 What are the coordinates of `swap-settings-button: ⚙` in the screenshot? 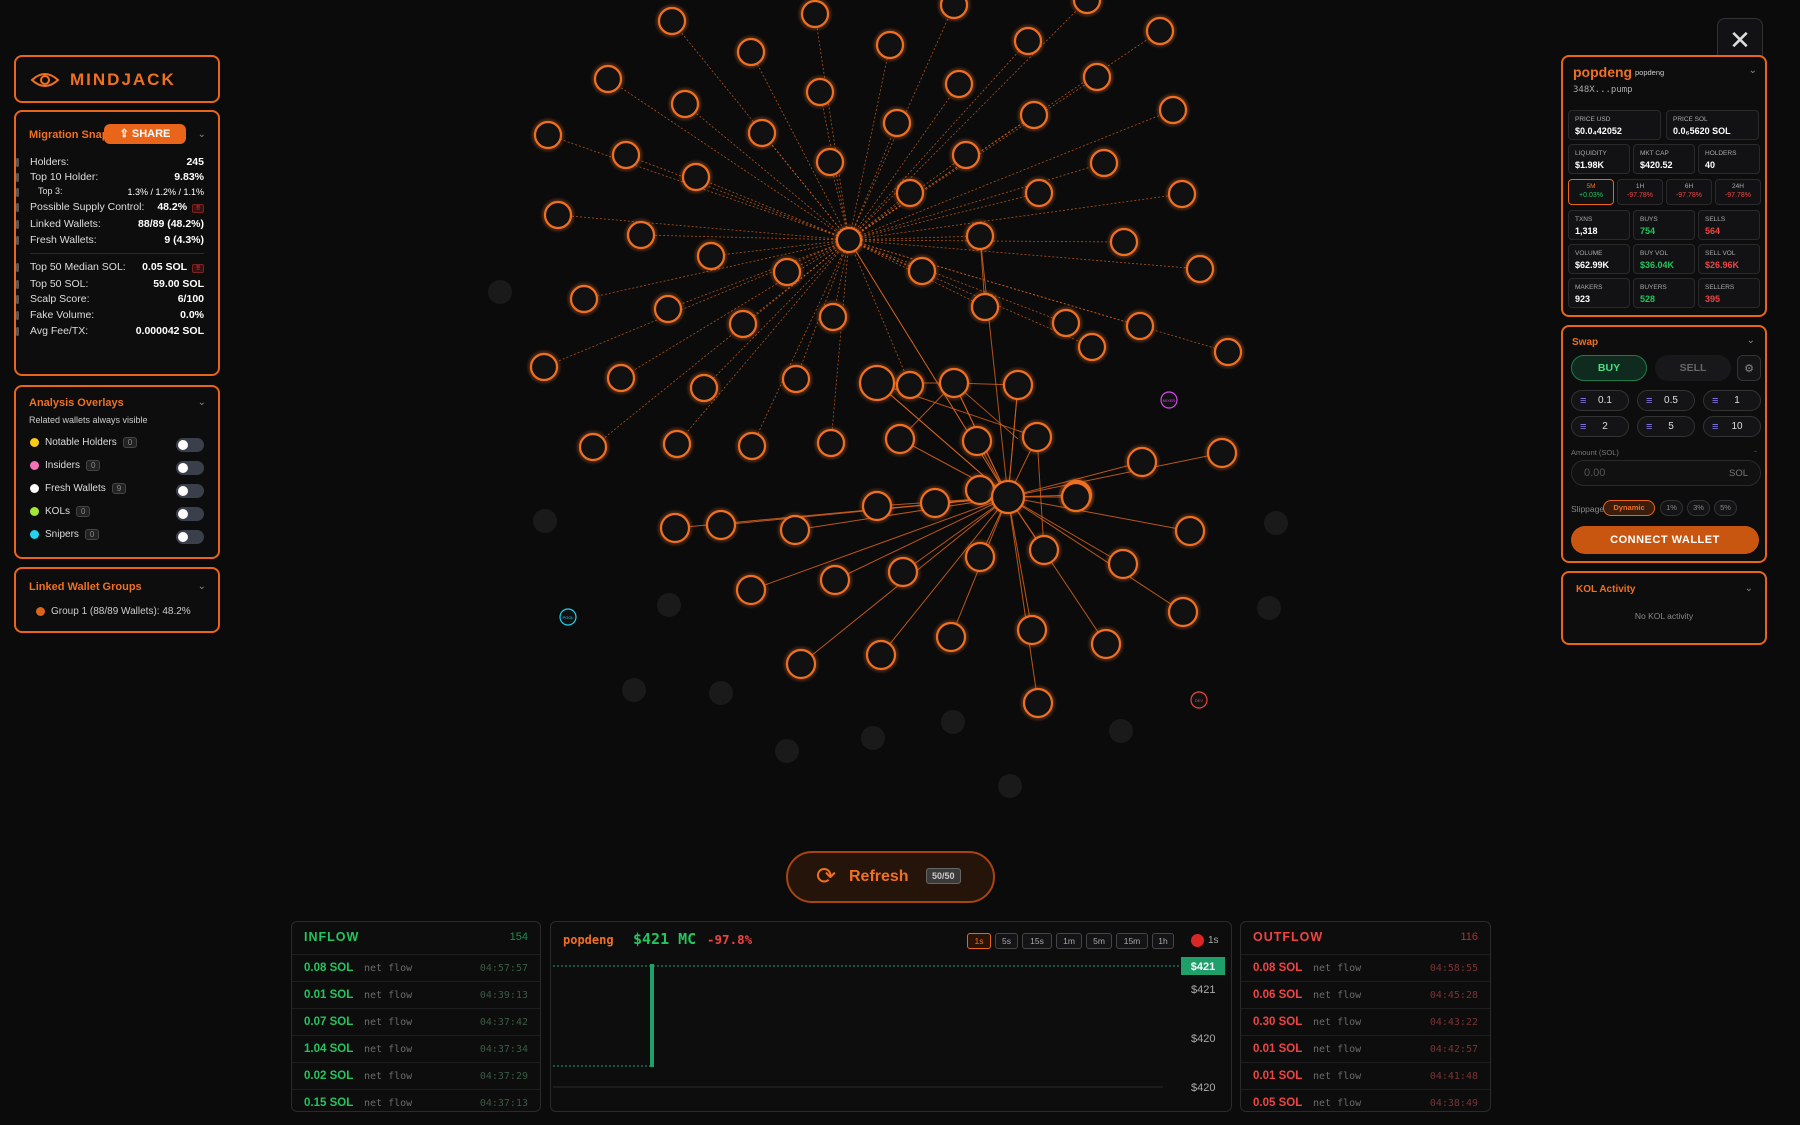 It's located at (1749, 368).